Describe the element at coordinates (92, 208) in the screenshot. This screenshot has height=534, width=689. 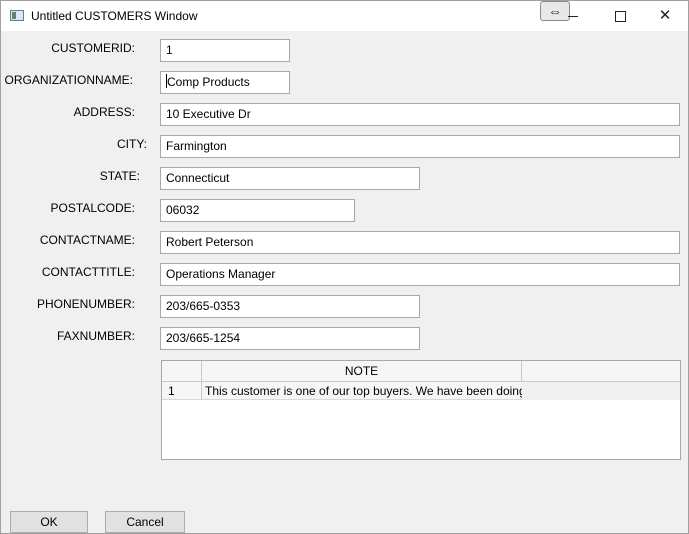
I see `postalcode-label: POSTALCODE:` at that location.